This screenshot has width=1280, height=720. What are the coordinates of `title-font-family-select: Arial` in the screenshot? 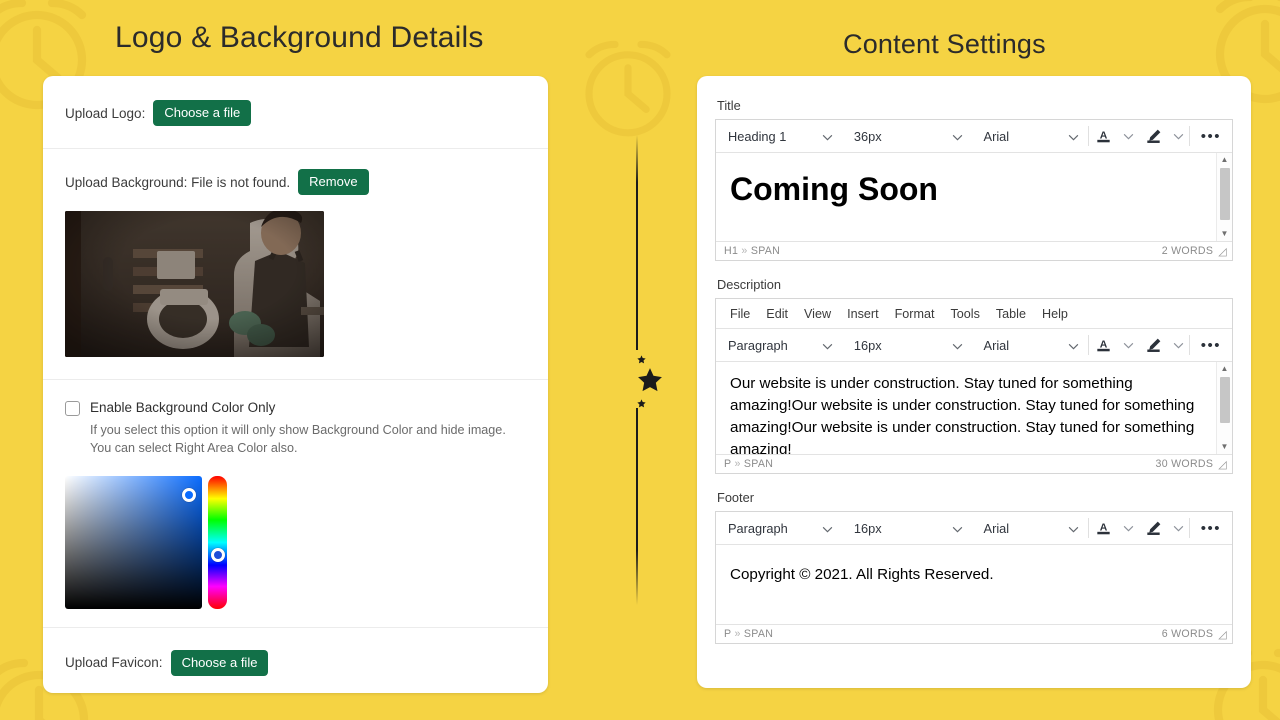 It's located at (1030, 136).